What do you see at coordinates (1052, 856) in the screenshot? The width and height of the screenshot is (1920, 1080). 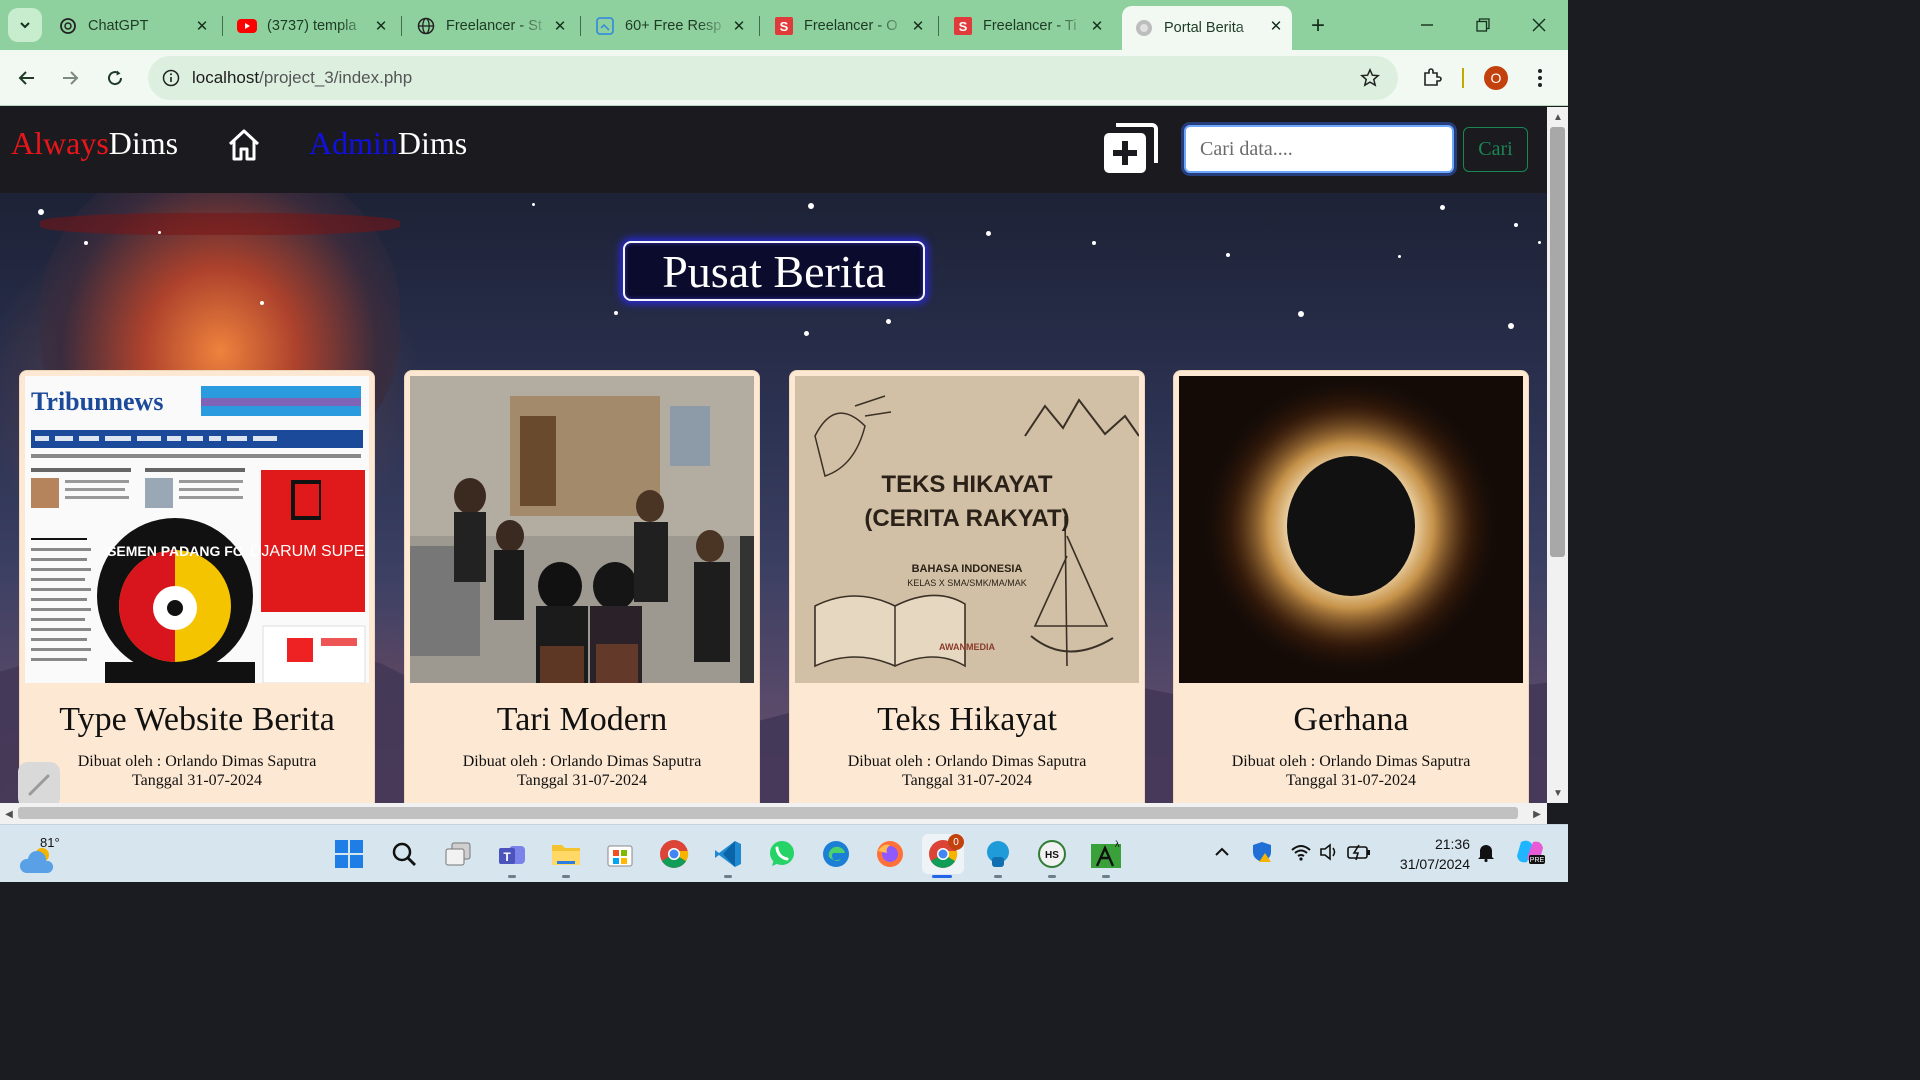 I see `taskbar-hs-app: HS` at bounding box center [1052, 856].